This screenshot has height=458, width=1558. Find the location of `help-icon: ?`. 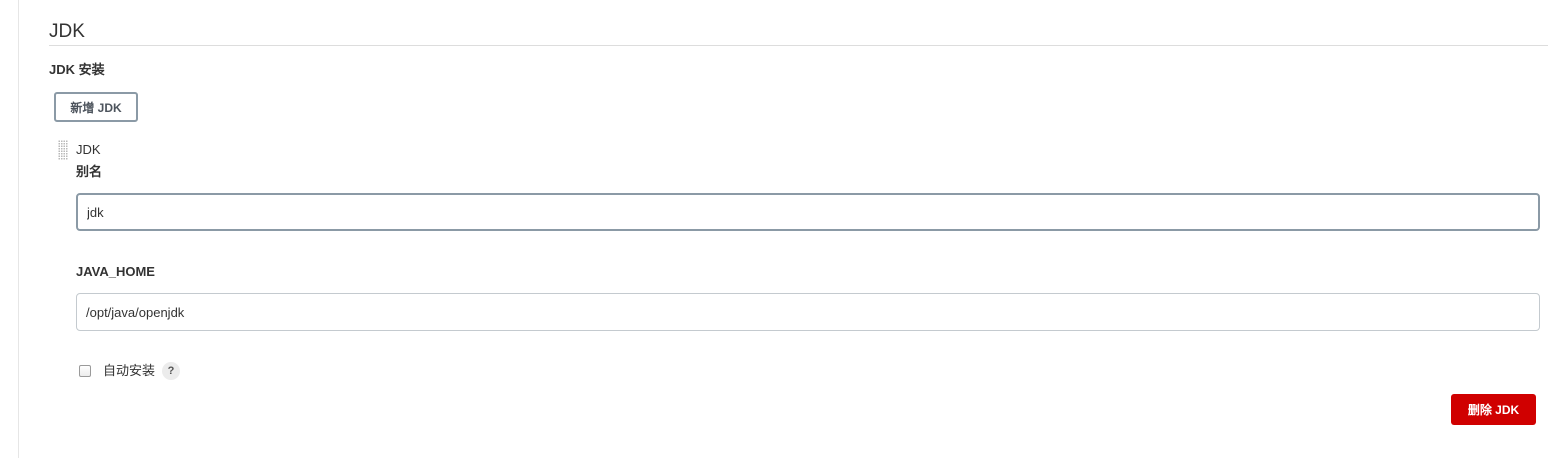

help-icon: ? is located at coordinates (171, 371).